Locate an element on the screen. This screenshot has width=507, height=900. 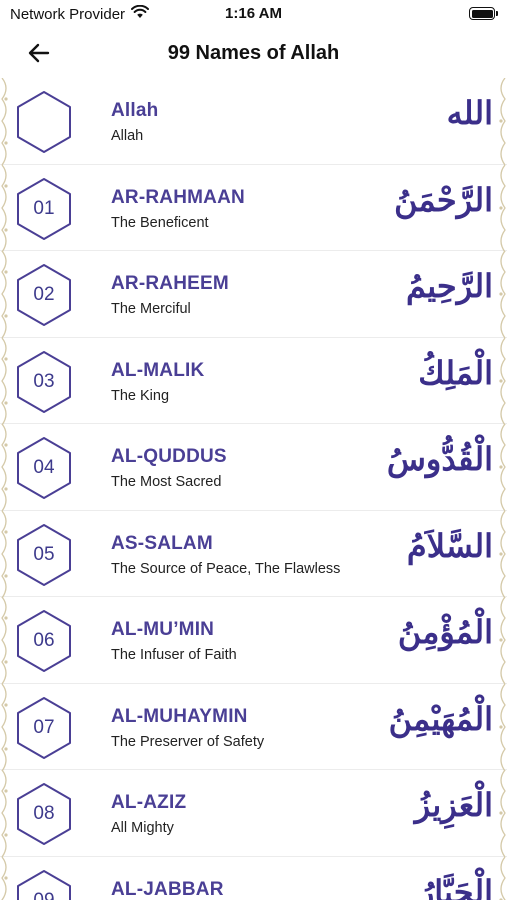
arabic-name: الرَّحِيمُ is located at coordinates (449, 286).